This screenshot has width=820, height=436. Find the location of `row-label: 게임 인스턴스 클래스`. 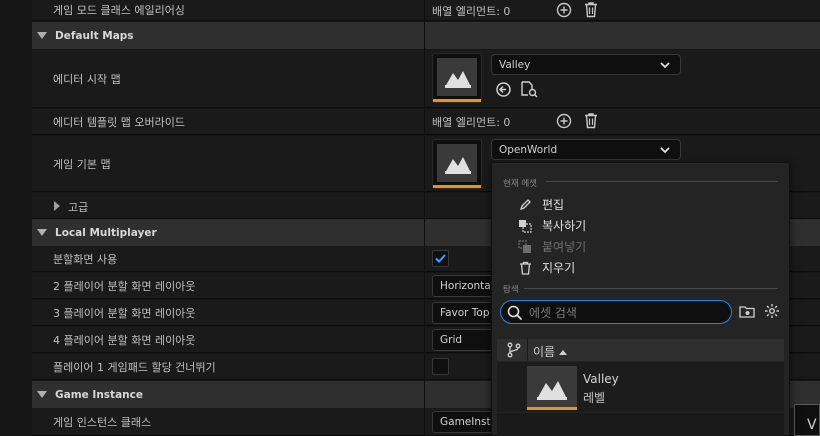

row-label: 게임 인스턴스 클래스 is located at coordinates (102, 422).